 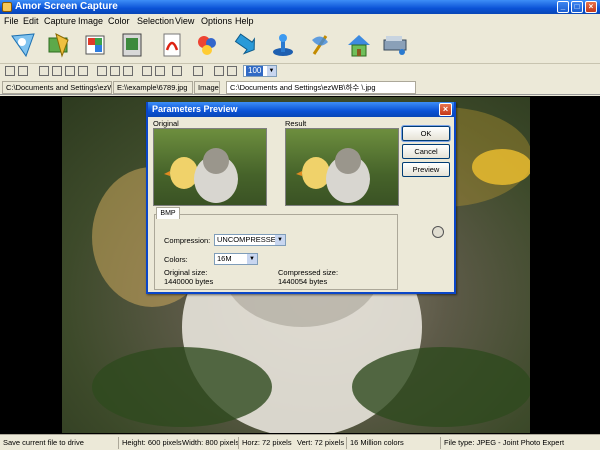 What do you see at coordinates (207, 87) in the screenshot?
I see `tab-doc-3: Image` at bounding box center [207, 87].